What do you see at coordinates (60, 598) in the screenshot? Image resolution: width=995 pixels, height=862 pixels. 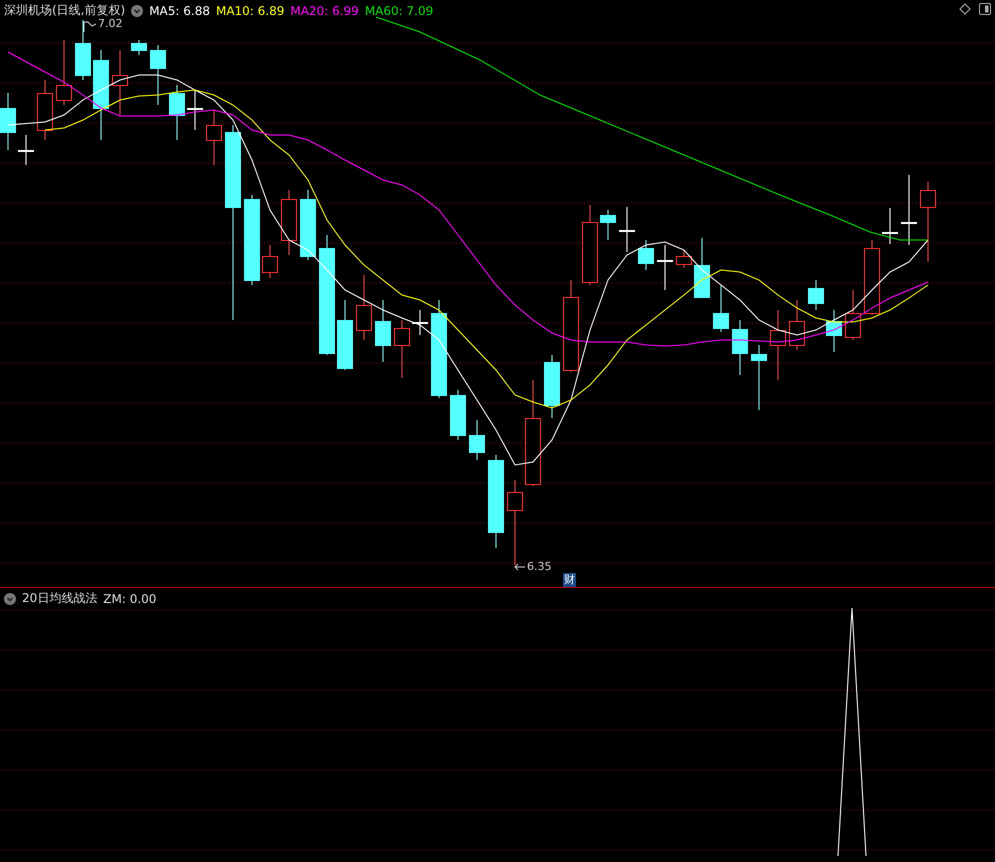 I see `indicator-title: 20日均线战法` at bounding box center [60, 598].